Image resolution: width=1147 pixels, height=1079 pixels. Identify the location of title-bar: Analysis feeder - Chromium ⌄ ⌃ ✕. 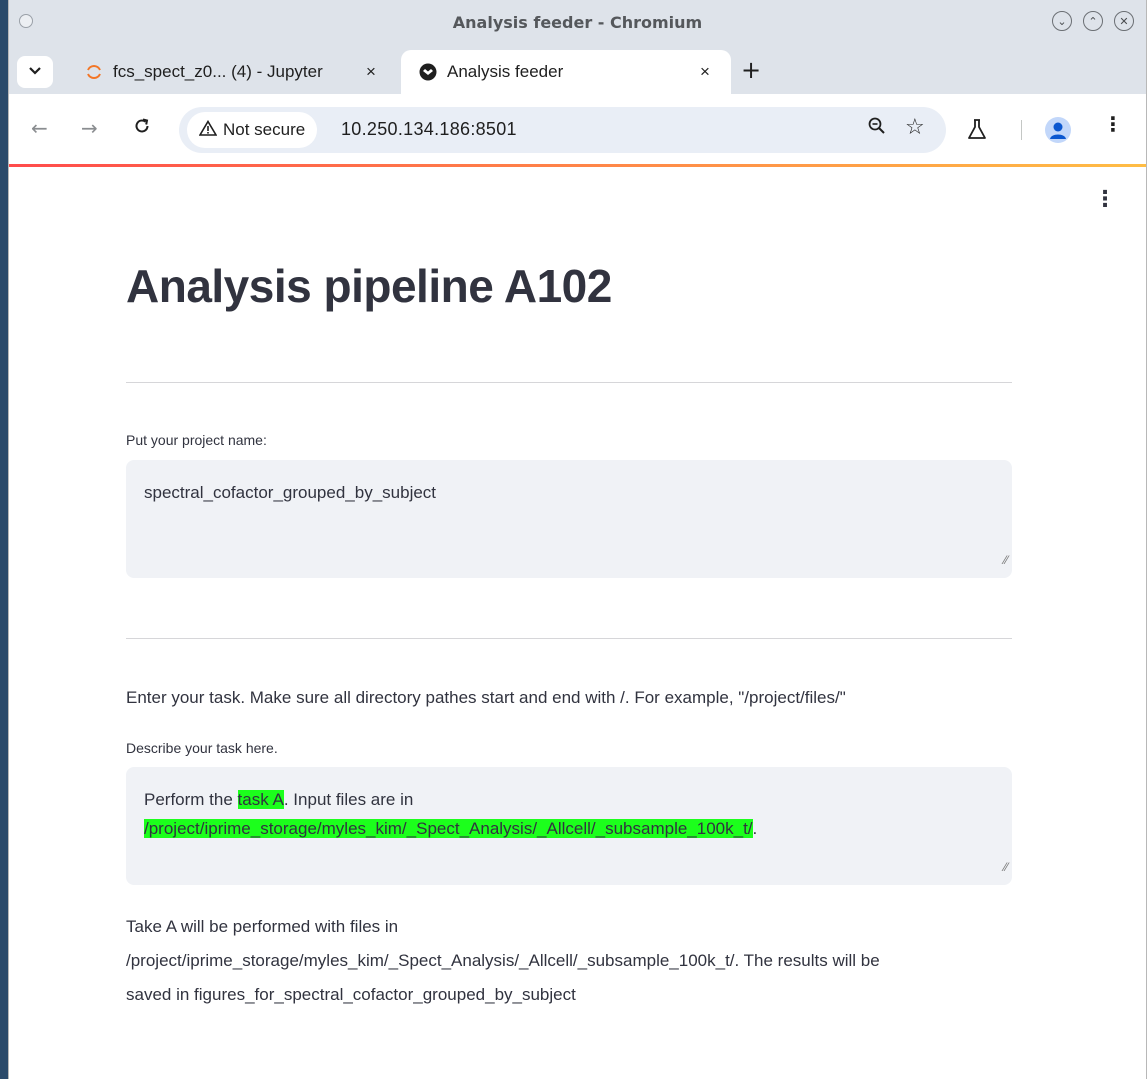
(577, 22).